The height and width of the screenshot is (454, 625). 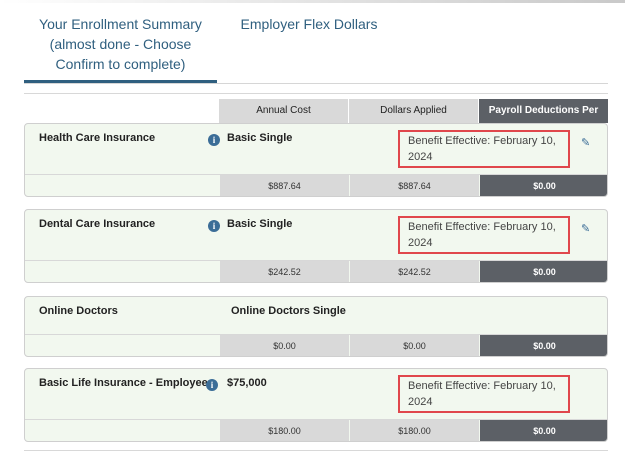 I want to click on benefit-plan: $75,000, so click(x=247, y=383).